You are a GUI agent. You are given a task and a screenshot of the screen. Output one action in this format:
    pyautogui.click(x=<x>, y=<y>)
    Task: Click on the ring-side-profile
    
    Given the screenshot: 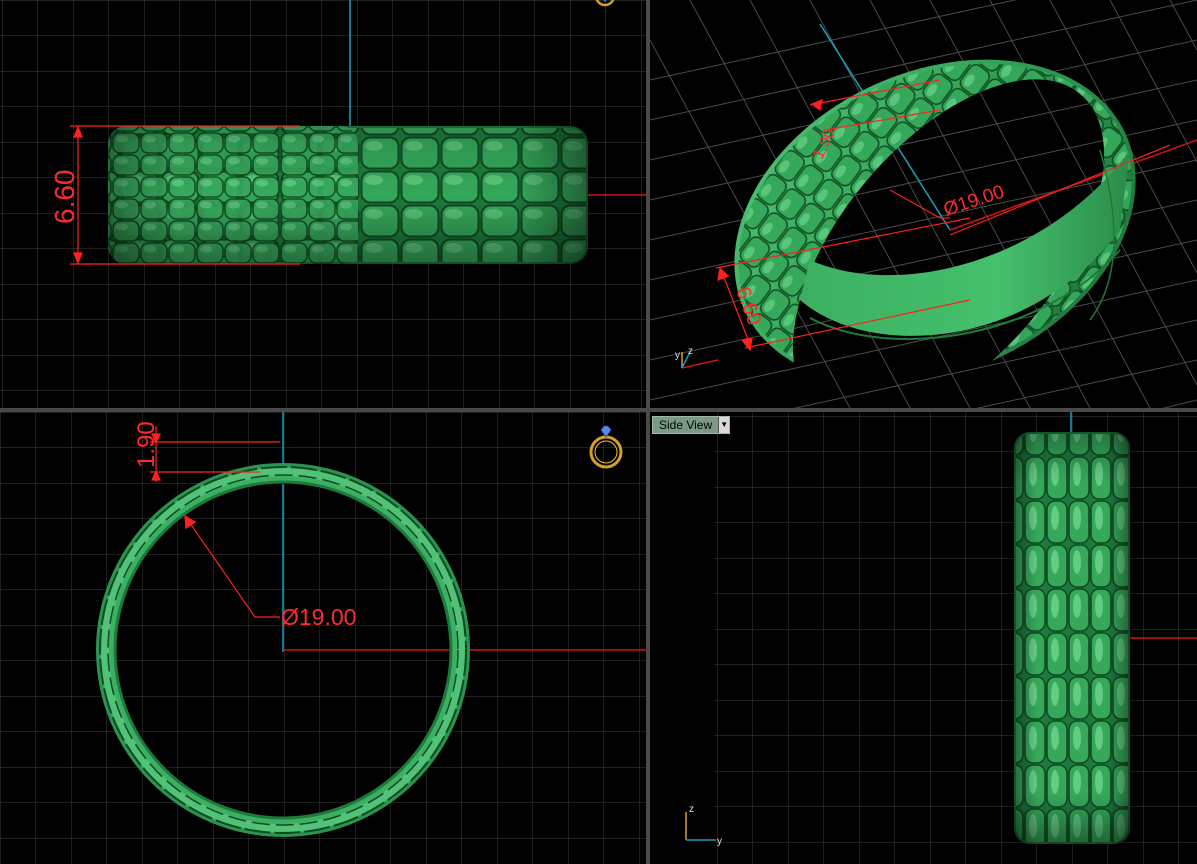 What is the action you would take?
    pyautogui.click(x=1072, y=638)
    